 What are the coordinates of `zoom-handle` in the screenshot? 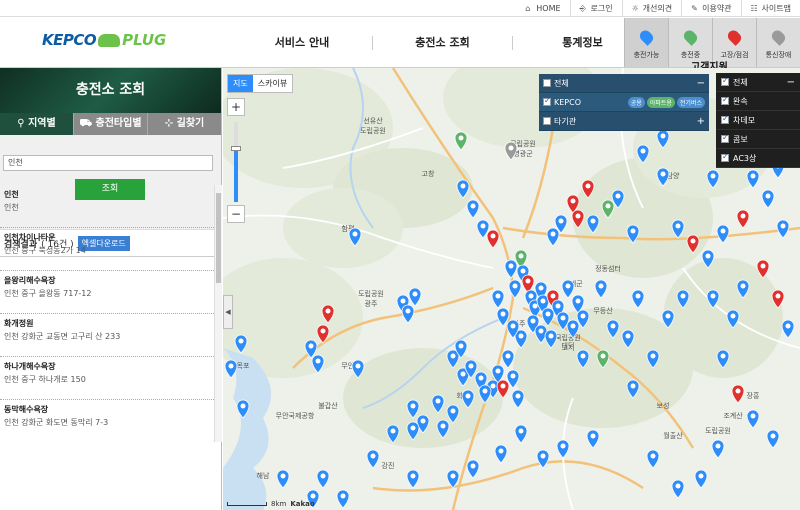 It's located at (236, 148).